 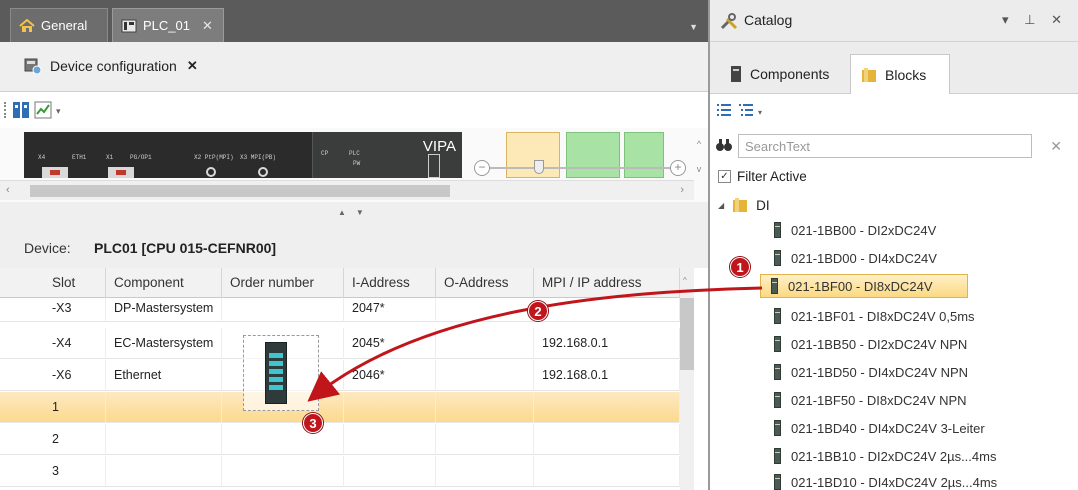 What do you see at coordinates (113, 66) in the screenshot?
I see `tab-device-configuration-label: Device configuration` at bounding box center [113, 66].